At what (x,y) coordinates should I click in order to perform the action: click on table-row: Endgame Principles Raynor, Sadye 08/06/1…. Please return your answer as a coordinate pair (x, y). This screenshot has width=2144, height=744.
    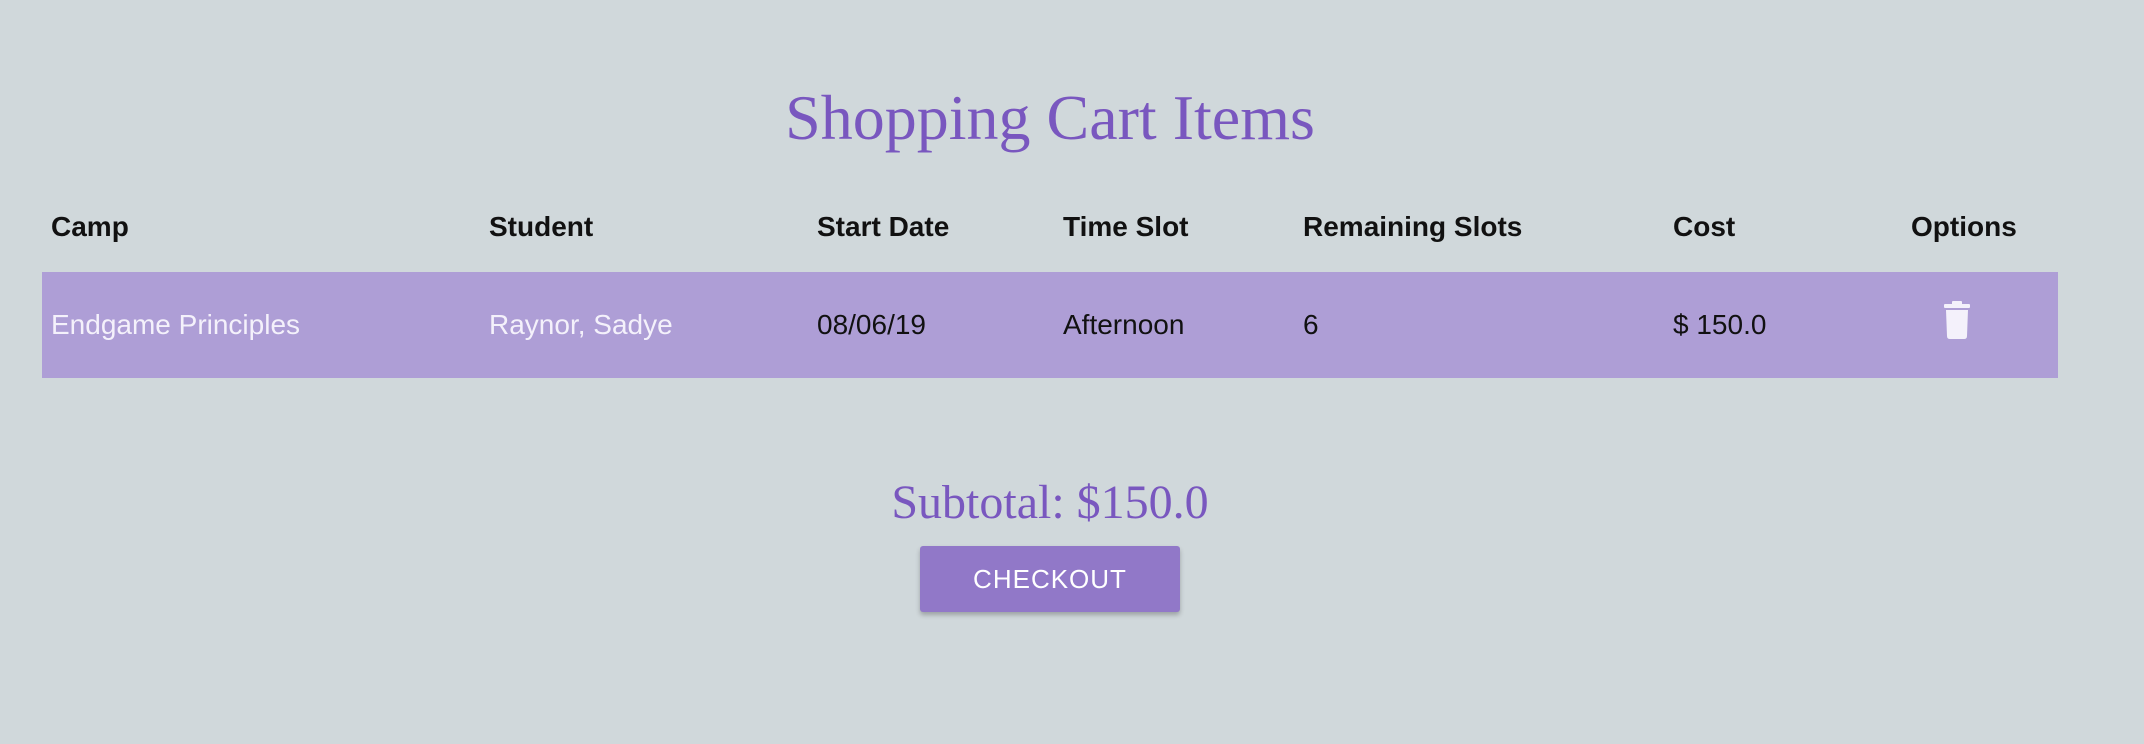
    Looking at the image, I should click on (1050, 325).